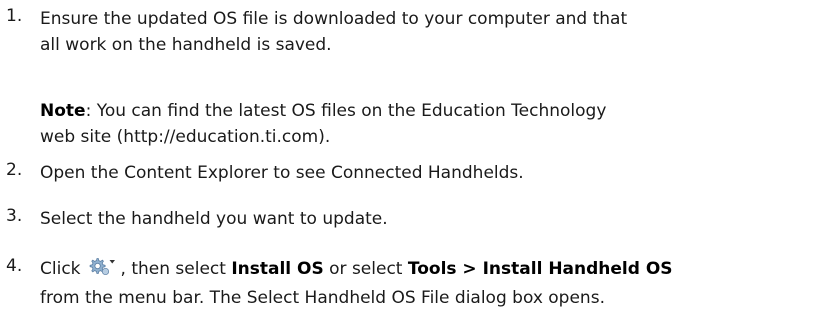 The width and height of the screenshot is (821, 313). I want to click on step-text-line: all work on the handheld is saved., so click(186, 45).